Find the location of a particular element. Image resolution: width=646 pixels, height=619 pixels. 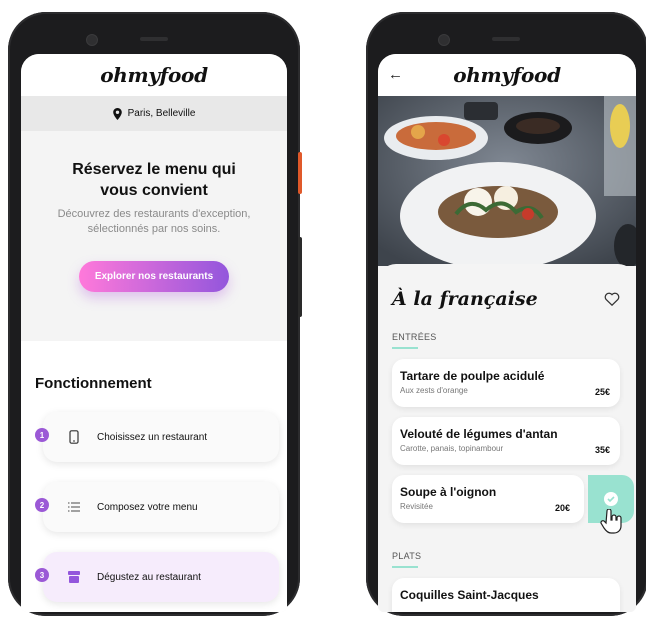

dish-name: Soupe à l'oignon is located at coordinates (448, 492).